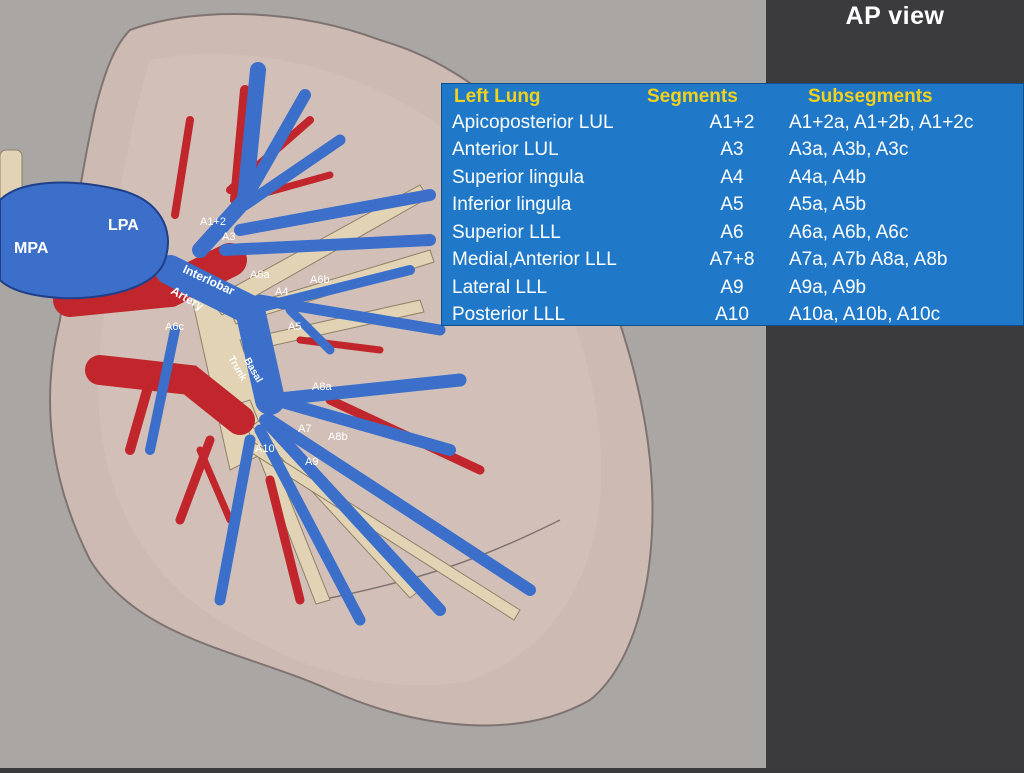 The width and height of the screenshot is (1024, 773). Describe the element at coordinates (865, 314) in the screenshot. I see `row-subsegments: A10a, A10b, A10c` at that location.